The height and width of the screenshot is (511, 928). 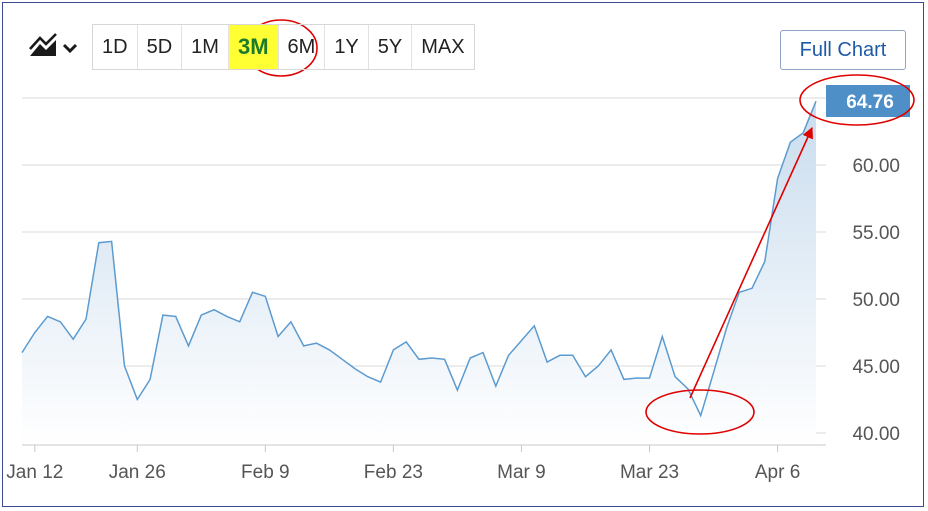 I want to click on range-buttons: 1D 5D 1M 3M 6M 1Y 5Y MAX, so click(x=283, y=47).